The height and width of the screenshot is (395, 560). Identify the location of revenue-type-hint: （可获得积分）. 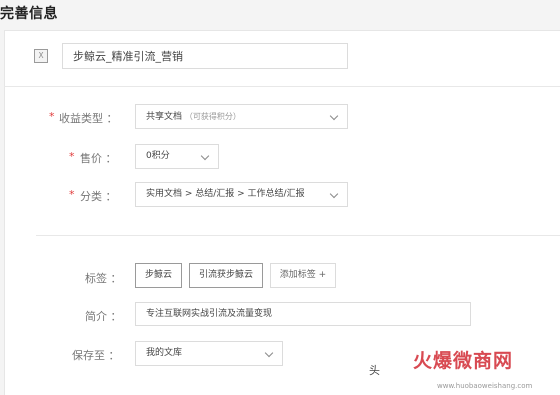
(212, 116).